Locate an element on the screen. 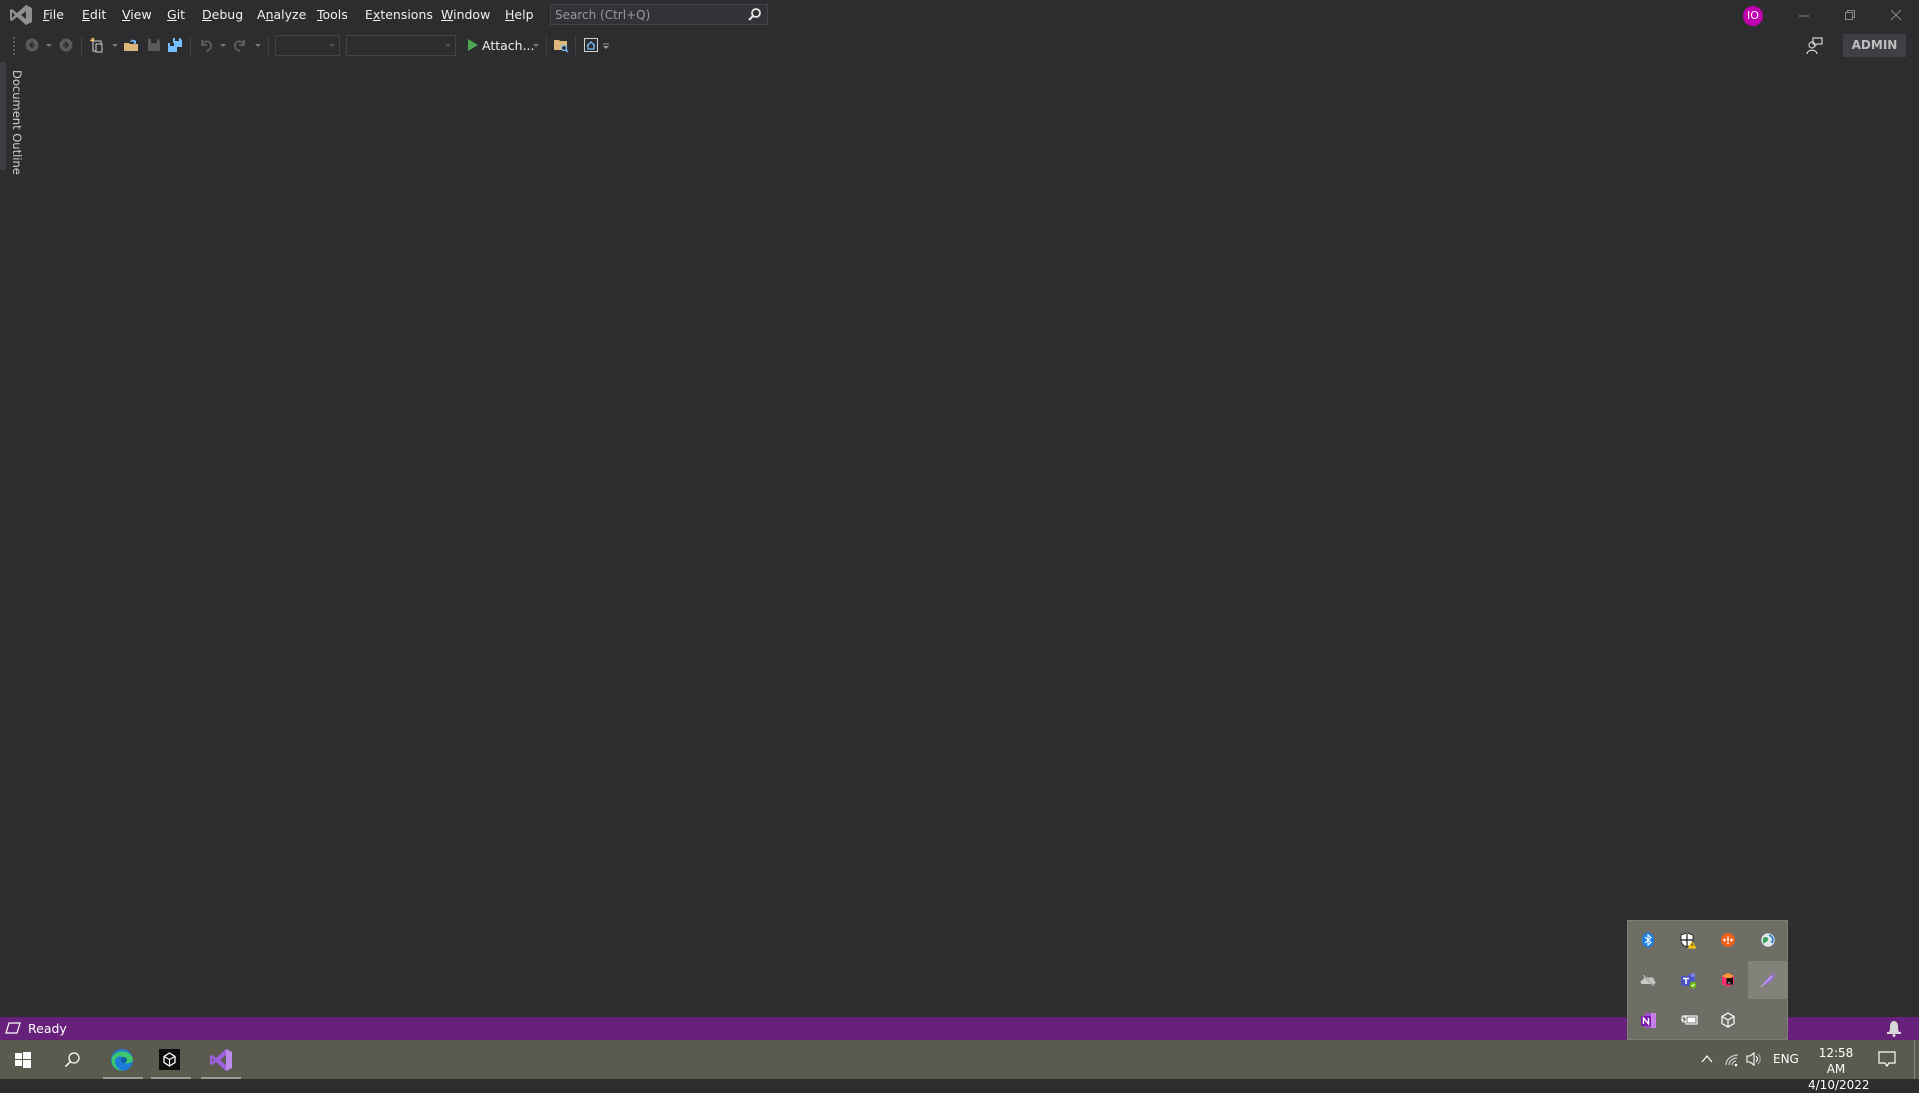 The width and height of the screenshot is (1919, 1093). menu-debug: Debug is located at coordinates (222, 14).